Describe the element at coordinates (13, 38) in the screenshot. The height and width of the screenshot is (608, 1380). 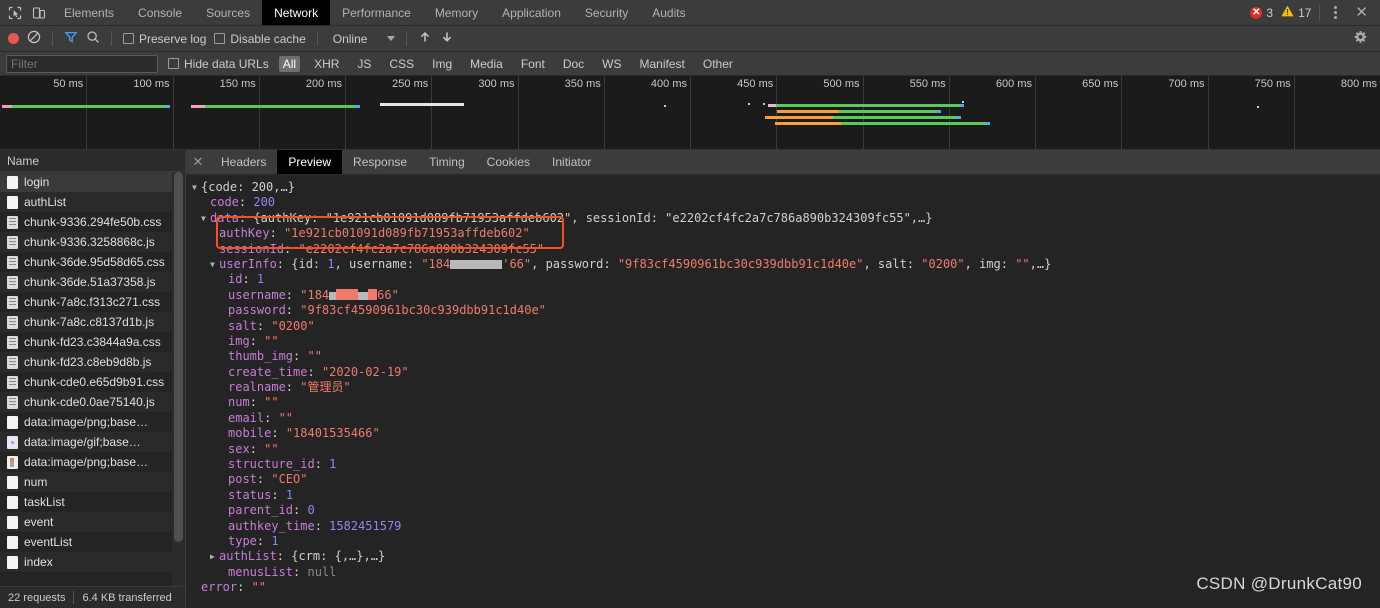
I see `record-button-icon` at that location.